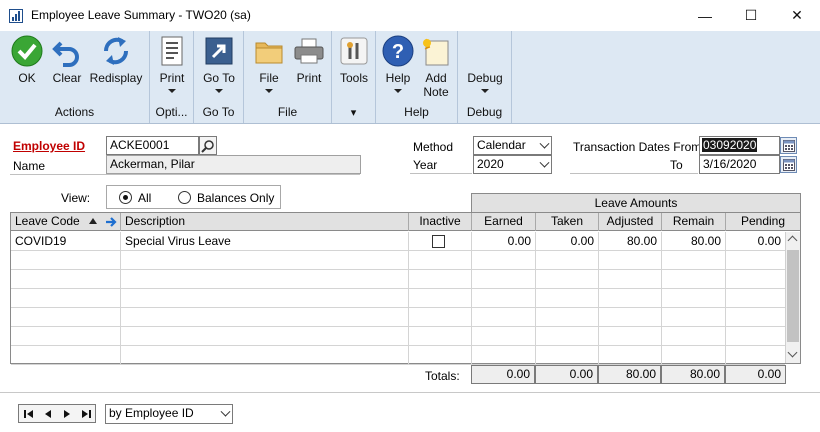 This screenshot has height=432, width=820. Describe the element at coordinates (169, 414) in the screenshot. I see `sort-by-select: by Employee ID` at that location.